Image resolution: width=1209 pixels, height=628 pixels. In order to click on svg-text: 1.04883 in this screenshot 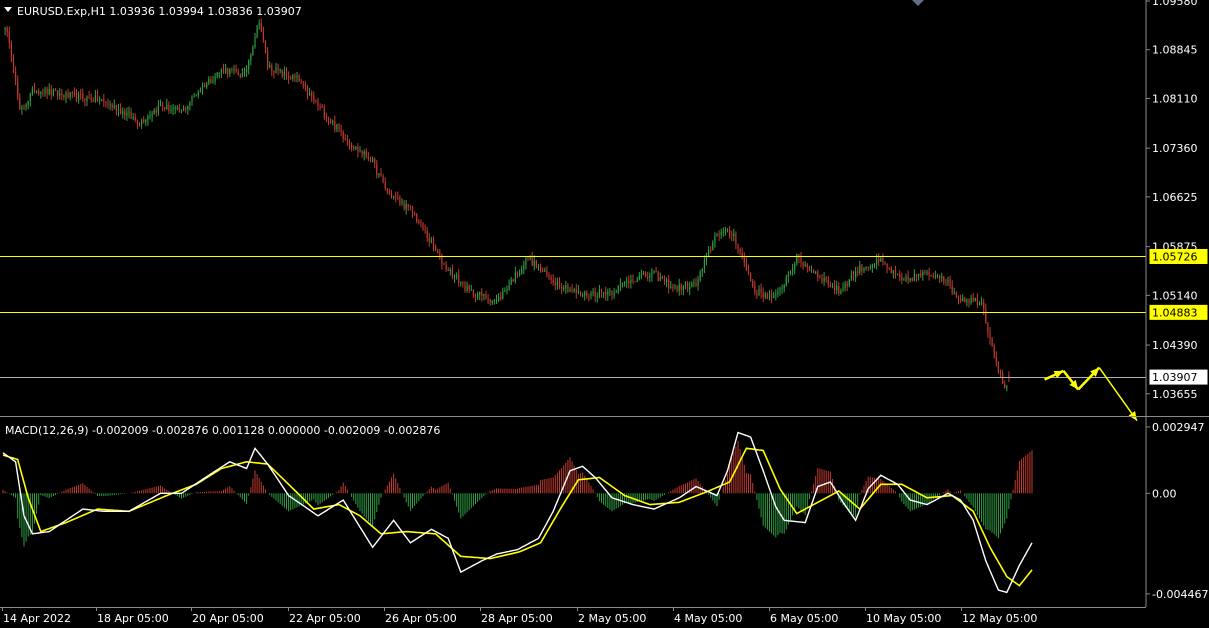, I will do `click(1175, 312)`.